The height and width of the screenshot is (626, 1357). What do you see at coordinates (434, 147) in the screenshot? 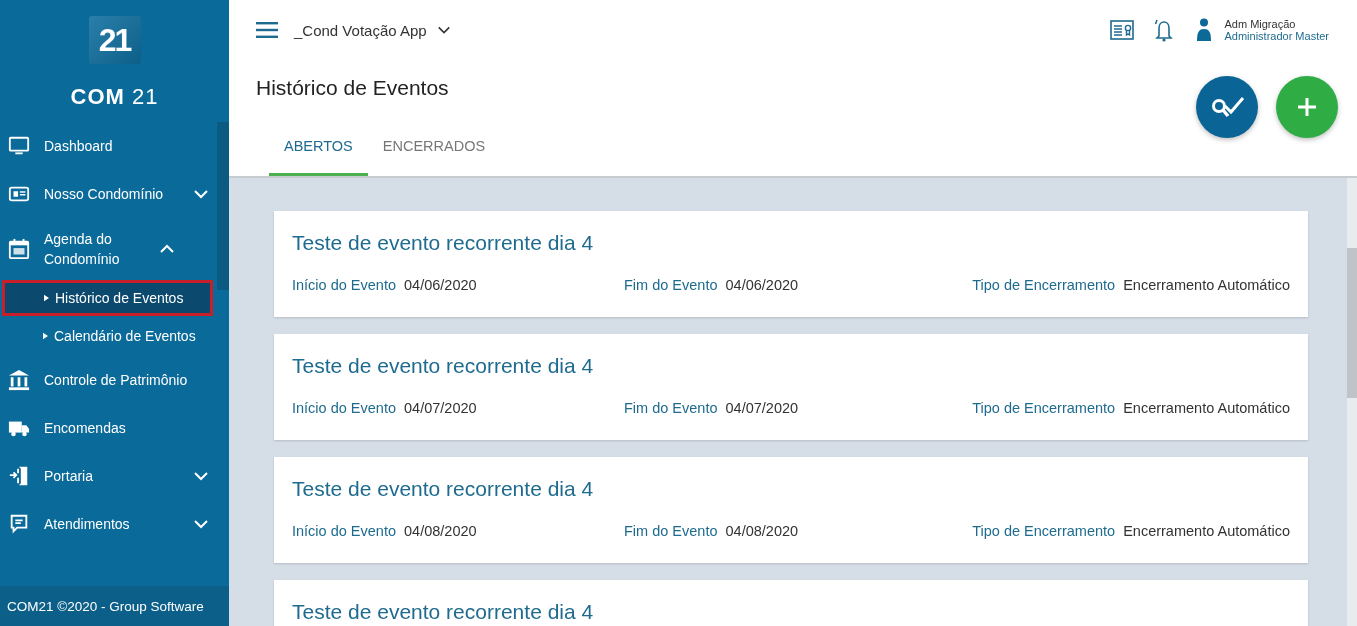
I see `tab: ENCERRADOS` at bounding box center [434, 147].